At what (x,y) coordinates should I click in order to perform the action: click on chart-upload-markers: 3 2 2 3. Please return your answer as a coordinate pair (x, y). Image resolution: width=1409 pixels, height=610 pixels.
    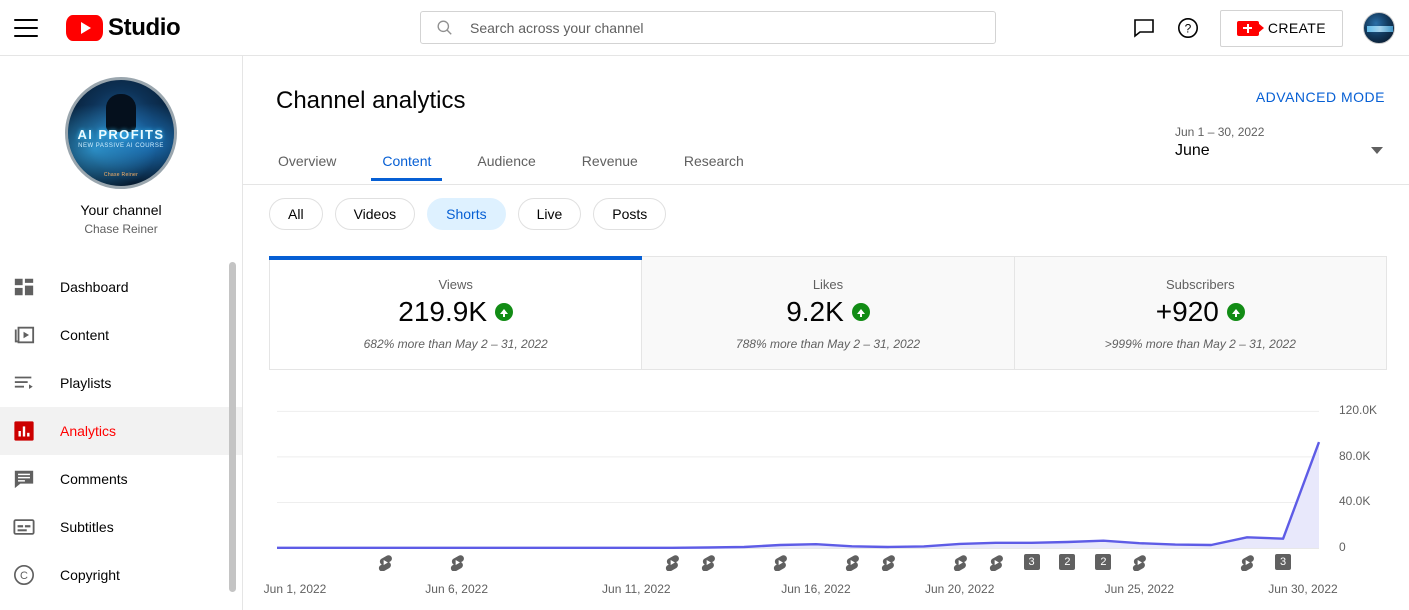
    Looking at the image, I should click on (799, 565).